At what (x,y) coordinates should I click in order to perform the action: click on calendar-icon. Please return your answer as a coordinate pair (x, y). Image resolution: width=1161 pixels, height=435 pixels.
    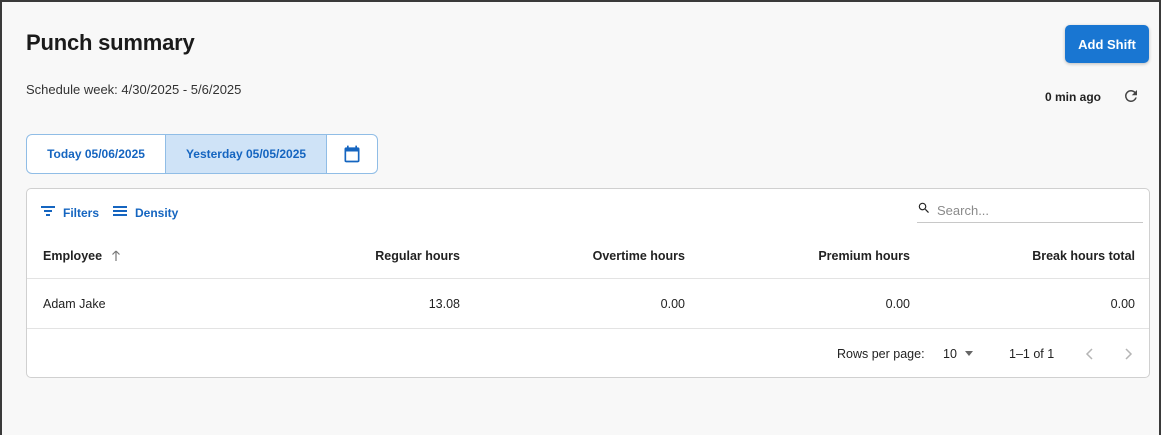
    Looking at the image, I should click on (352, 154).